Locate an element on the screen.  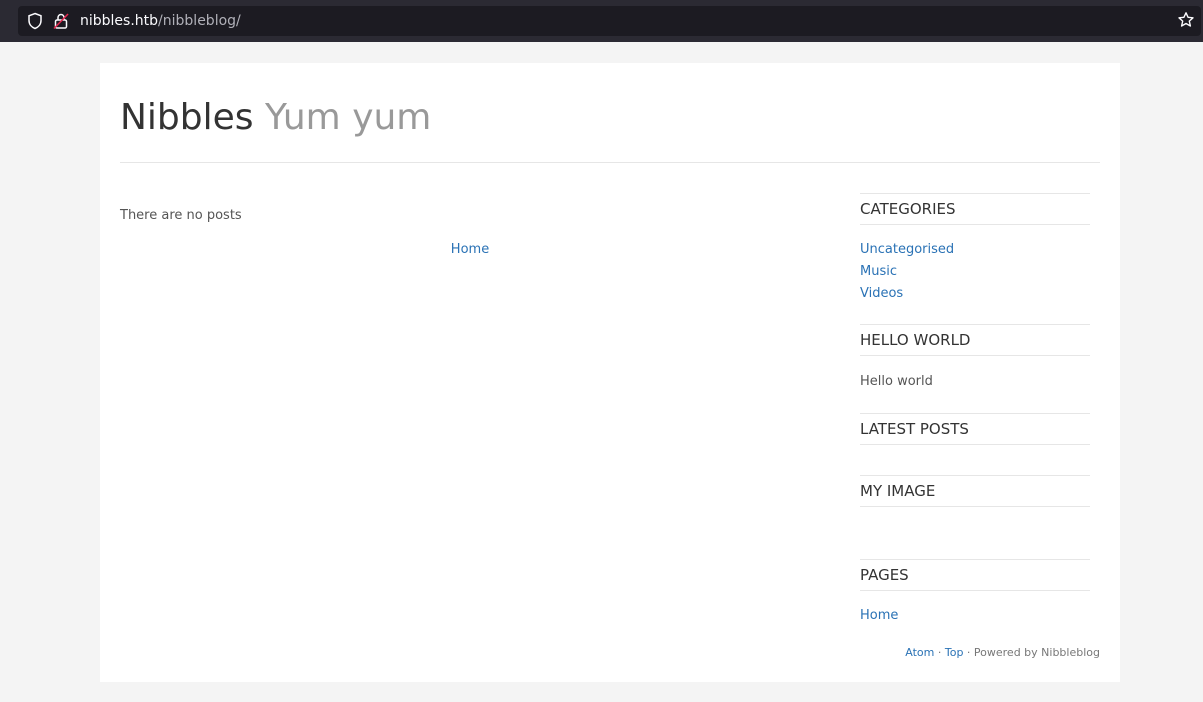
site-header: Nibbles Yum yum is located at coordinates (610, 127).